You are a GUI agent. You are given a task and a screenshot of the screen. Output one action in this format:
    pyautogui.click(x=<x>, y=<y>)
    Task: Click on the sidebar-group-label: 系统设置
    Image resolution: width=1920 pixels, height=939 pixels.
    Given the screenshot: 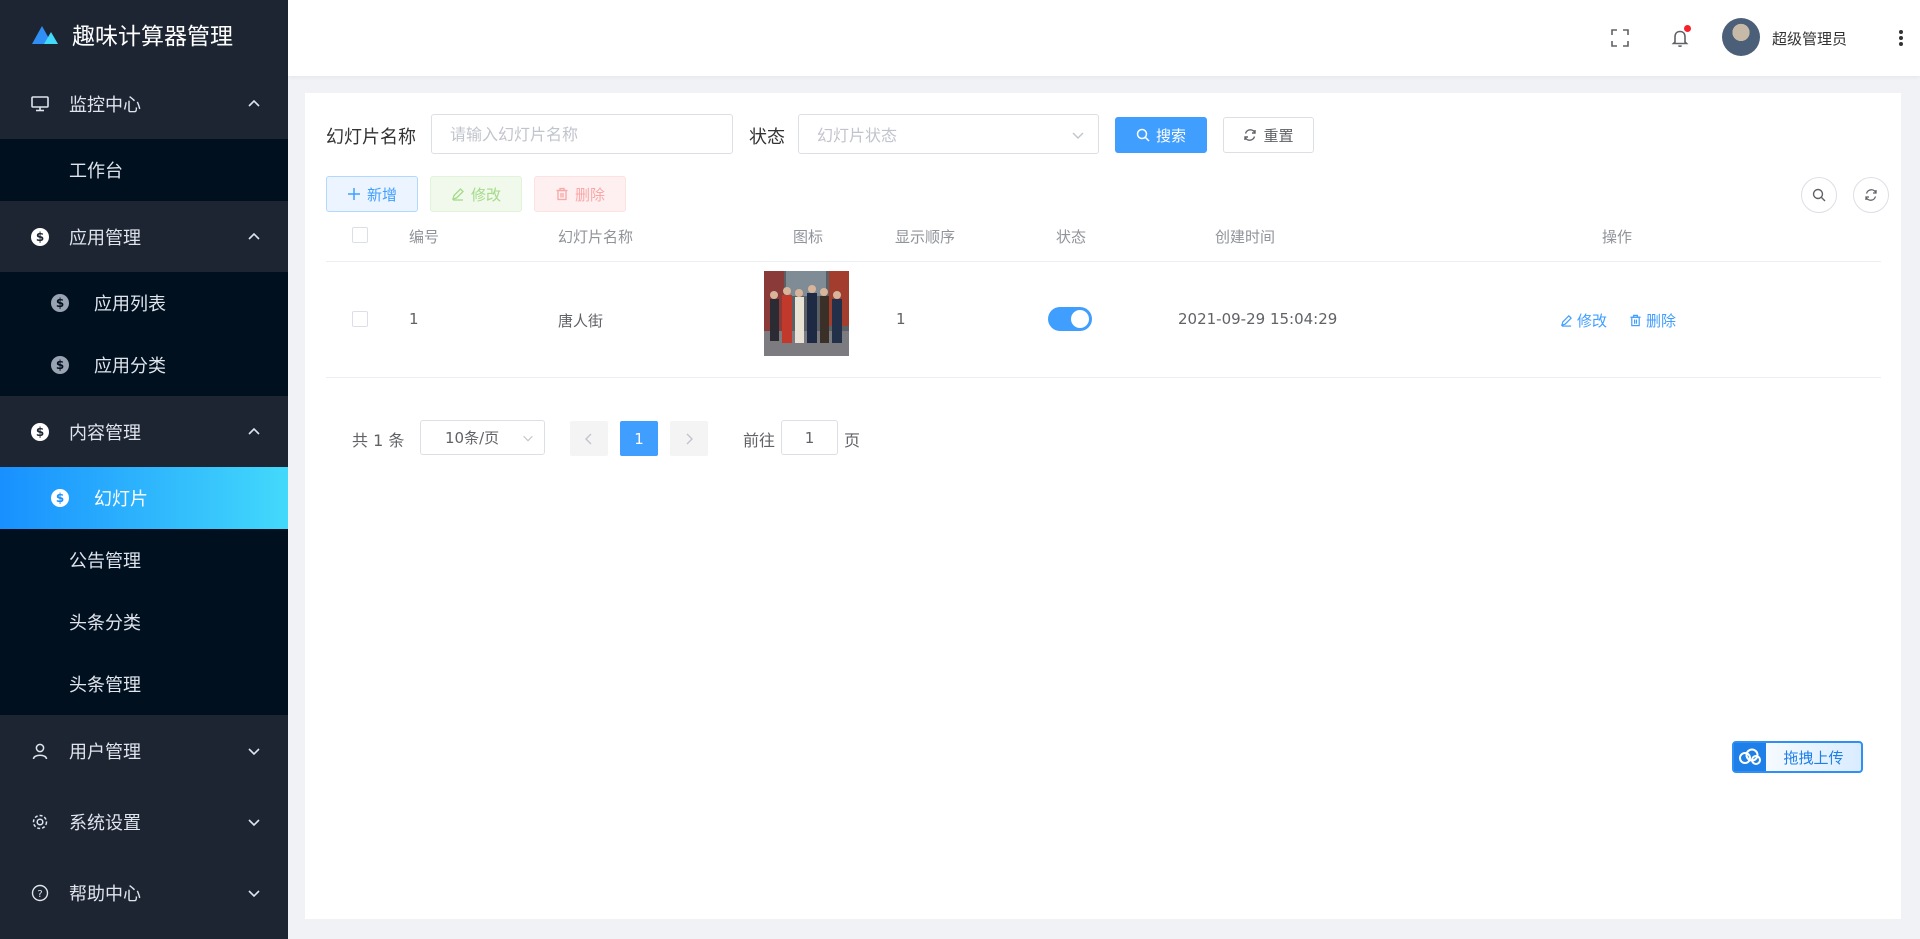 What is the action you would take?
    pyautogui.click(x=105, y=823)
    